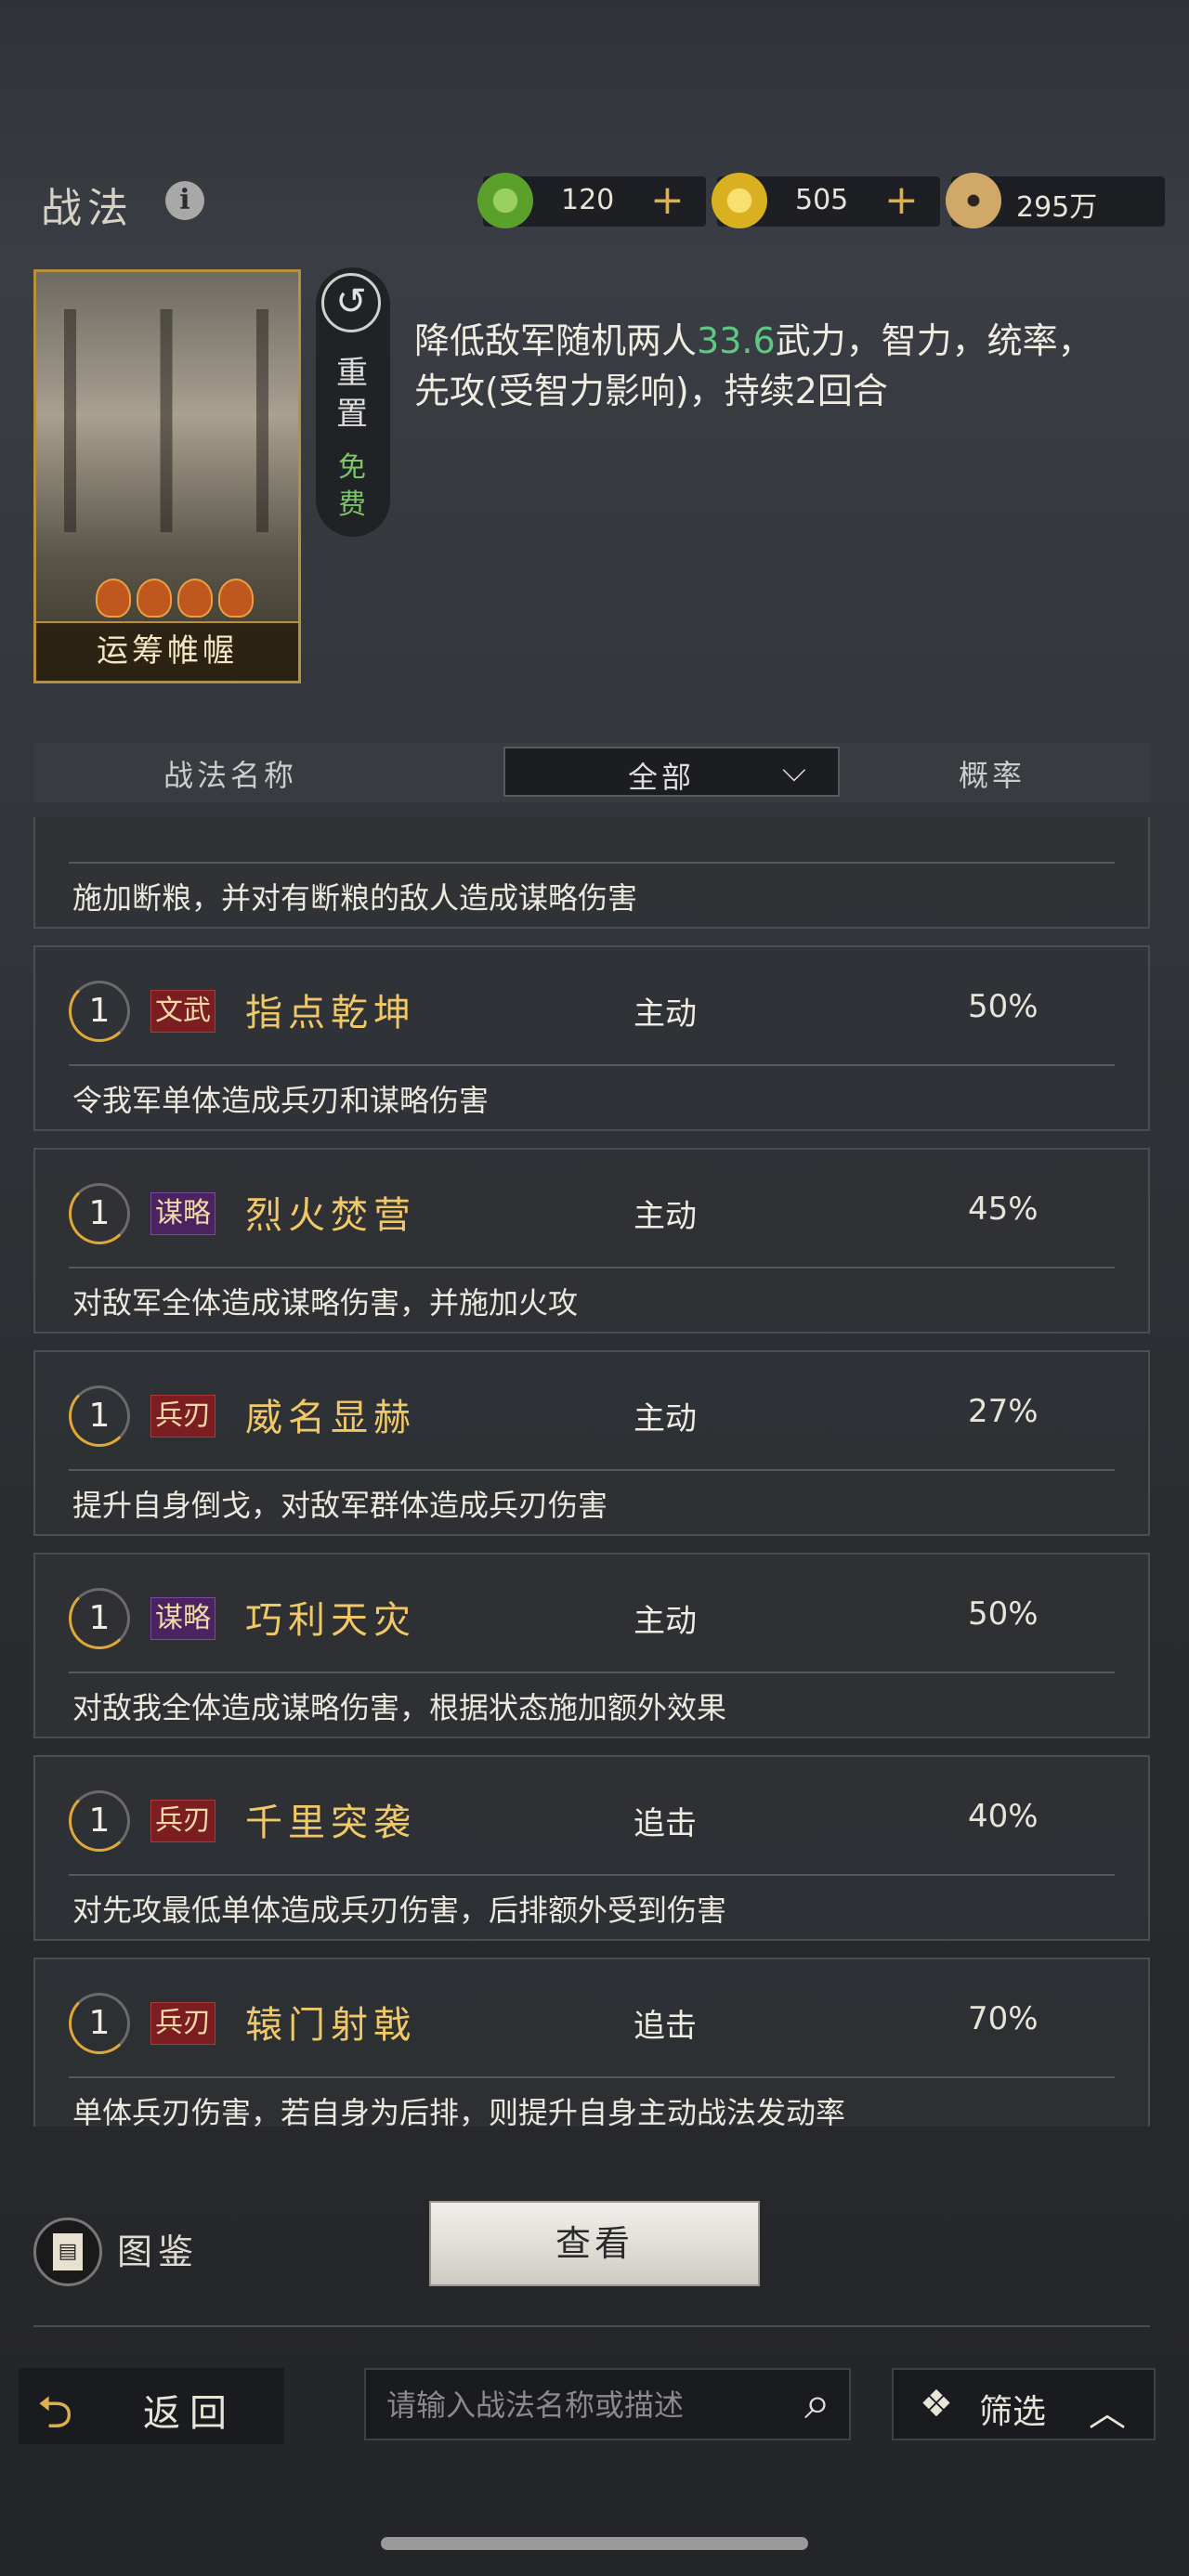 This screenshot has width=1189, height=2576. I want to click on book-icon: ▤, so click(68, 2251).